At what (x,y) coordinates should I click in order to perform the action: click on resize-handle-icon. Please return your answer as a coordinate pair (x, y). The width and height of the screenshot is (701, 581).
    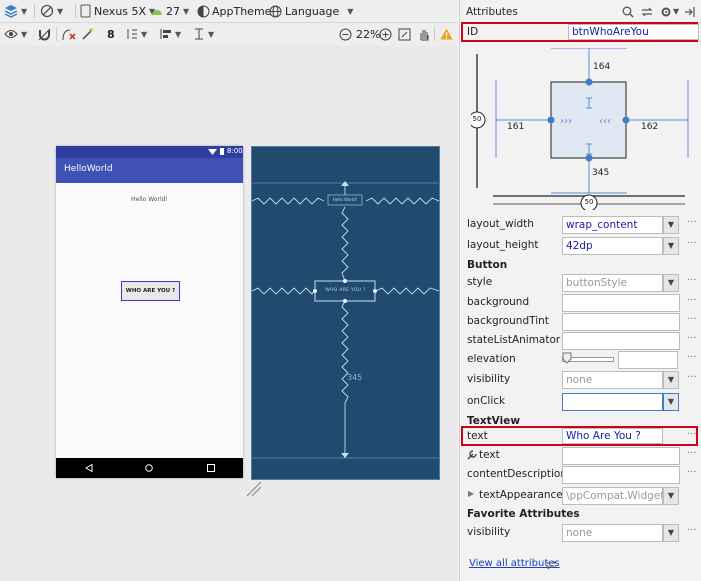
    Looking at the image, I should click on (254, 489).